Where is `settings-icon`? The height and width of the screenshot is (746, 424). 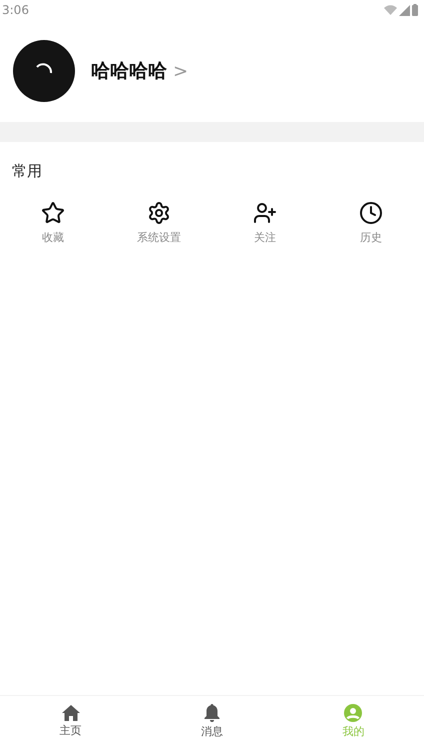 settings-icon is located at coordinates (159, 213).